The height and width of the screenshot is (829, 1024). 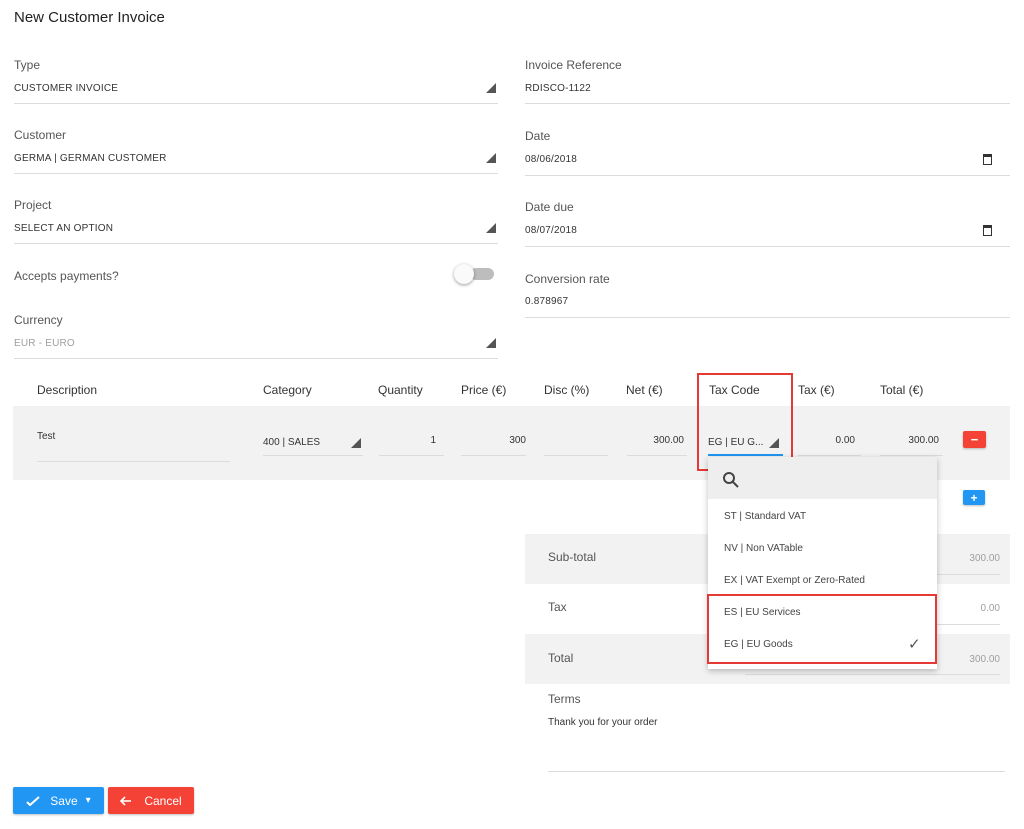 What do you see at coordinates (644, 390) in the screenshot?
I see `col-header-net: Net (€)` at bounding box center [644, 390].